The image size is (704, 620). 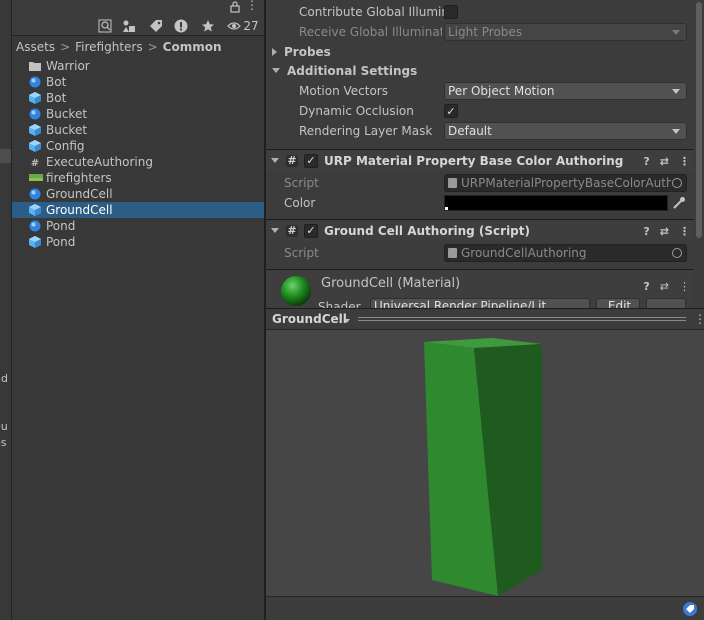 What do you see at coordinates (452, 183) in the screenshot?
I see `script-file-icon` at bounding box center [452, 183].